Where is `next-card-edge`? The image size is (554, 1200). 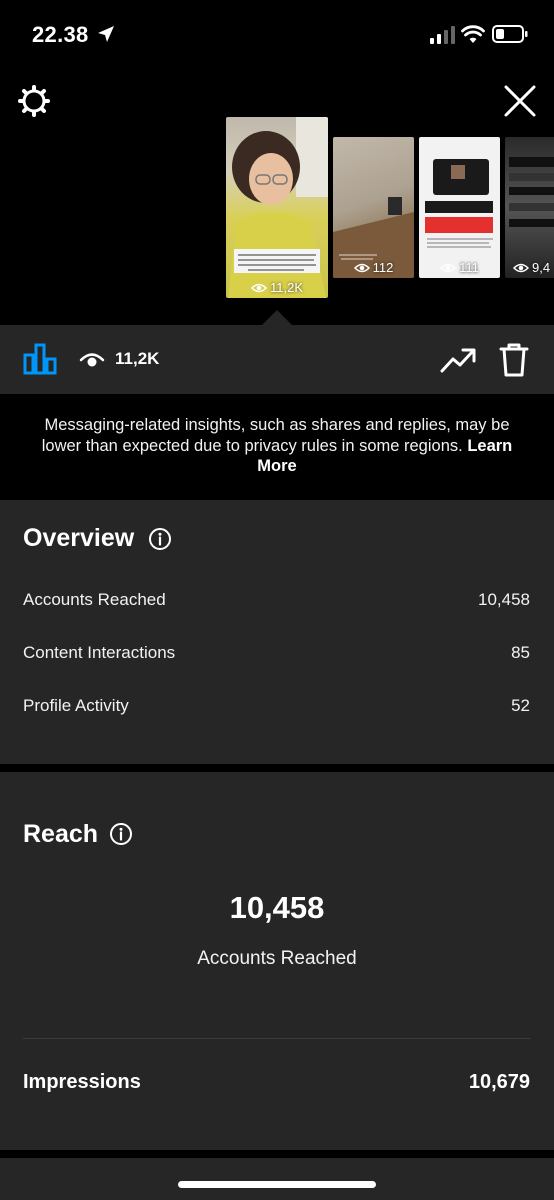
next-card-edge is located at coordinates (277, 1179).